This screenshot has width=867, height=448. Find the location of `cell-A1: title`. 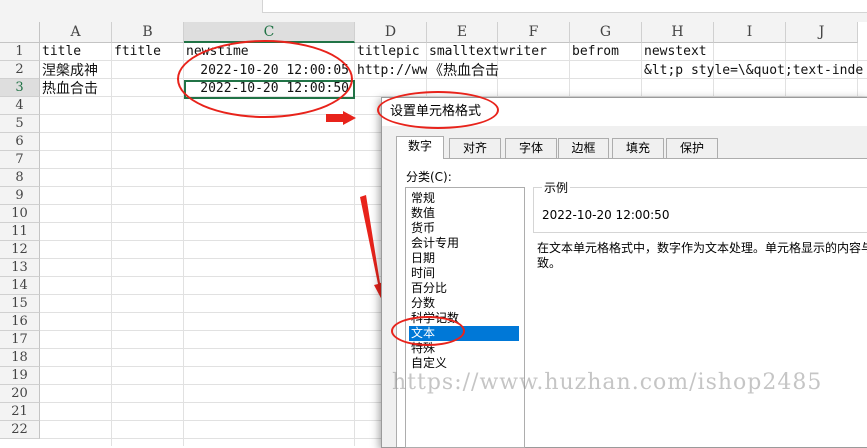

cell-A1: title is located at coordinates (76, 52).